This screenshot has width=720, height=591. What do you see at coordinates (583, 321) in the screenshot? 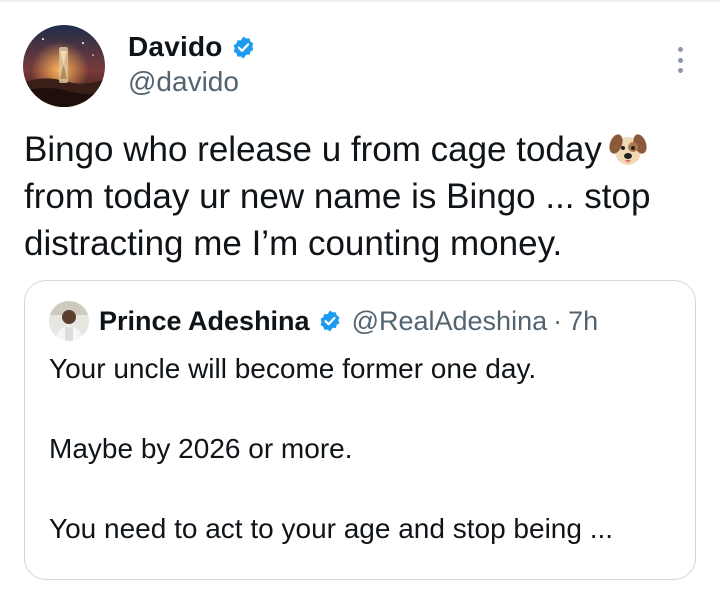
I see `quoted-post-timestamp: 7h` at bounding box center [583, 321].